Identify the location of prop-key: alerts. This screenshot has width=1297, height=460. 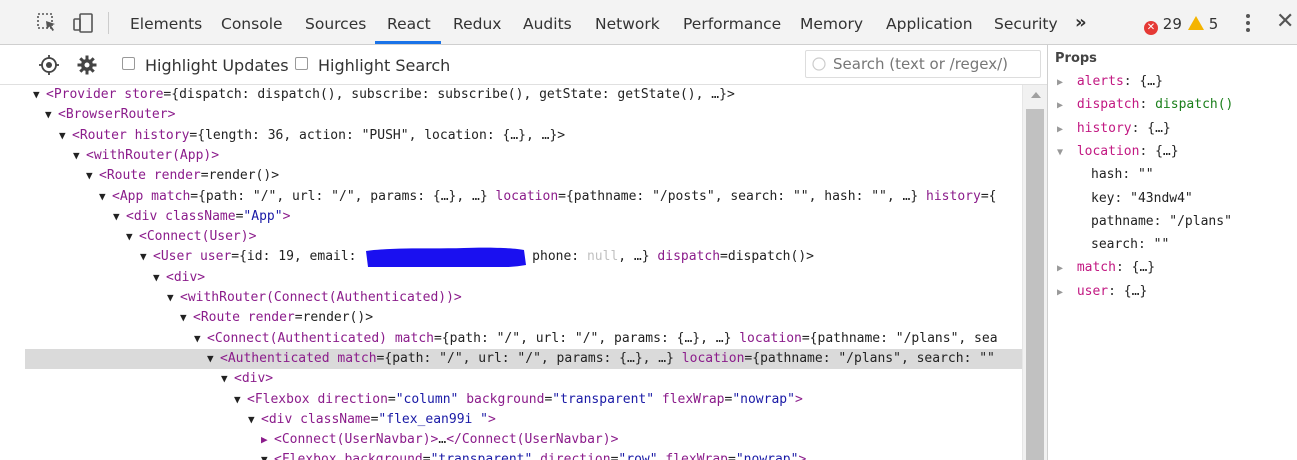
(1100, 81).